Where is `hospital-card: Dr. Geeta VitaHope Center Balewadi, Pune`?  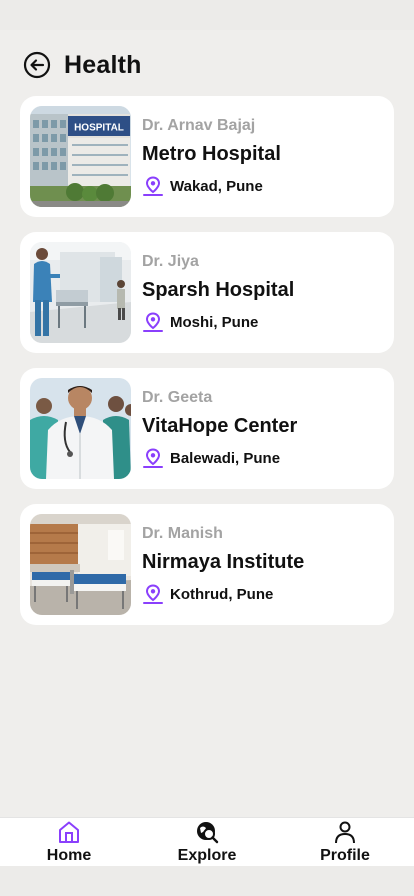 hospital-card: Dr. Geeta VitaHope Center Balewadi, Pune is located at coordinates (207, 428).